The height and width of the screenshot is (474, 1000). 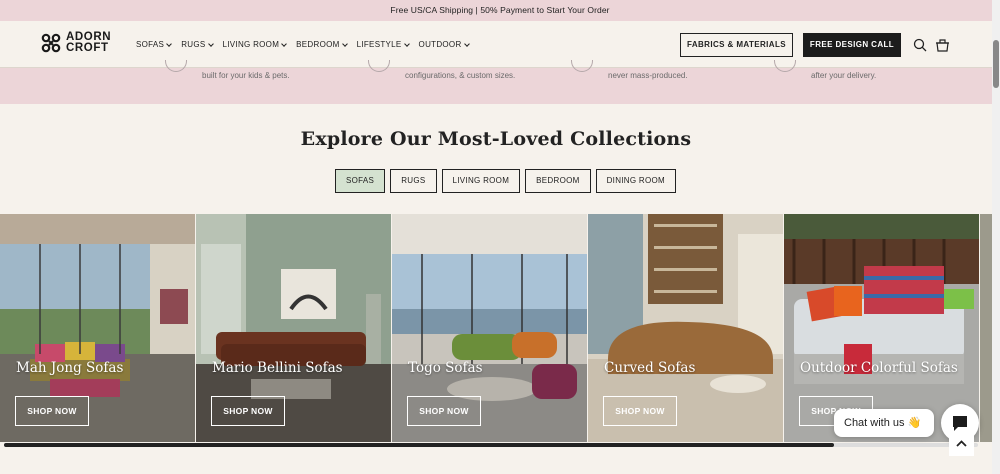 What do you see at coordinates (87, 48) in the screenshot?
I see `logo-line-2: CROFT` at bounding box center [87, 48].